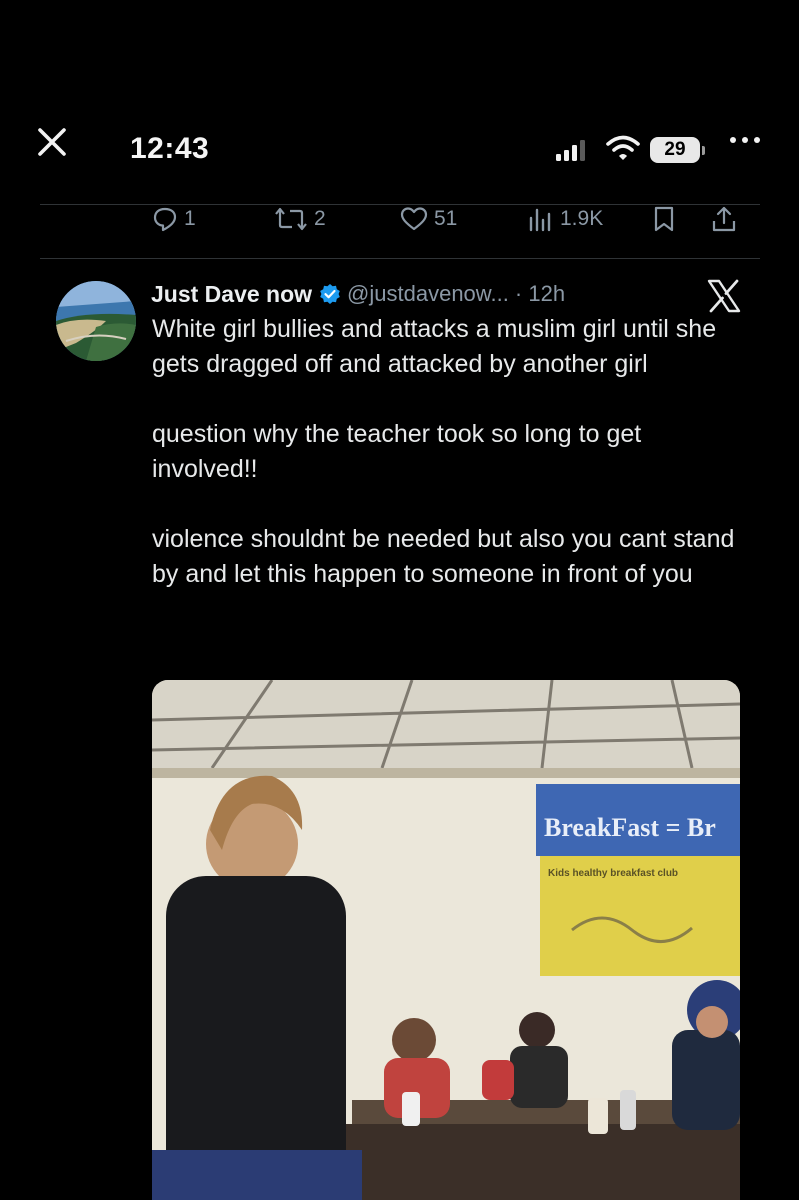 The width and height of the screenshot is (799, 1200). I want to click on like-count: 51, so click(446, 218).